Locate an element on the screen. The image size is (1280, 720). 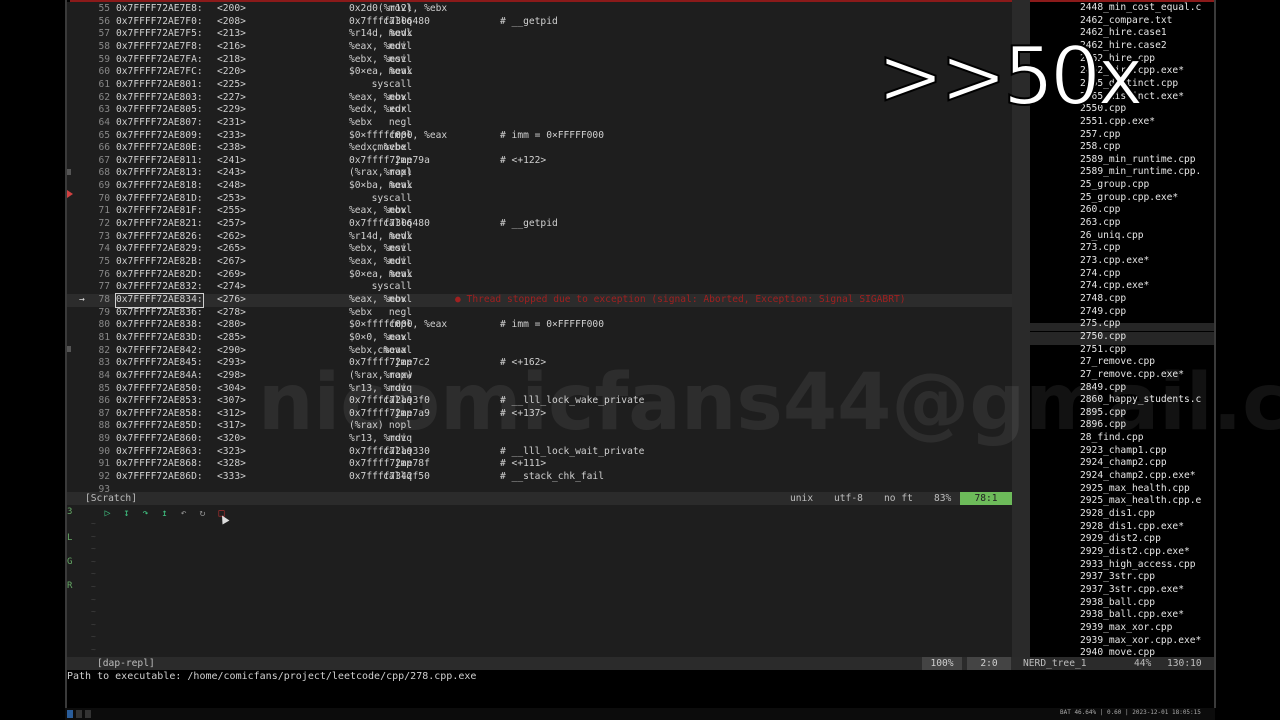
code-line: 75 0x7FFFF72AE82B: <267> movl %eax, %edi is located at coordinates (539, 262).